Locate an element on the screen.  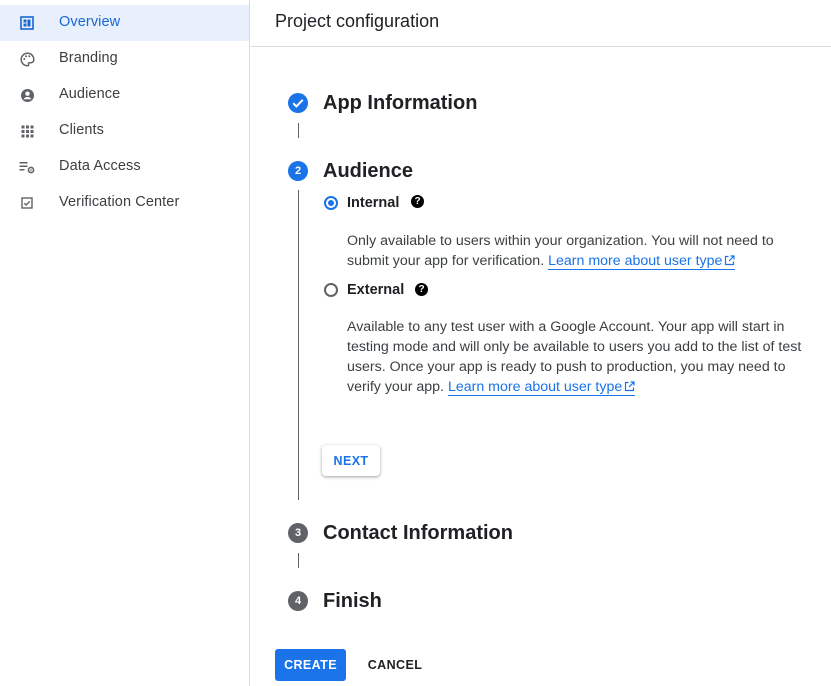
radio-external is located at coordinates (331, 290).